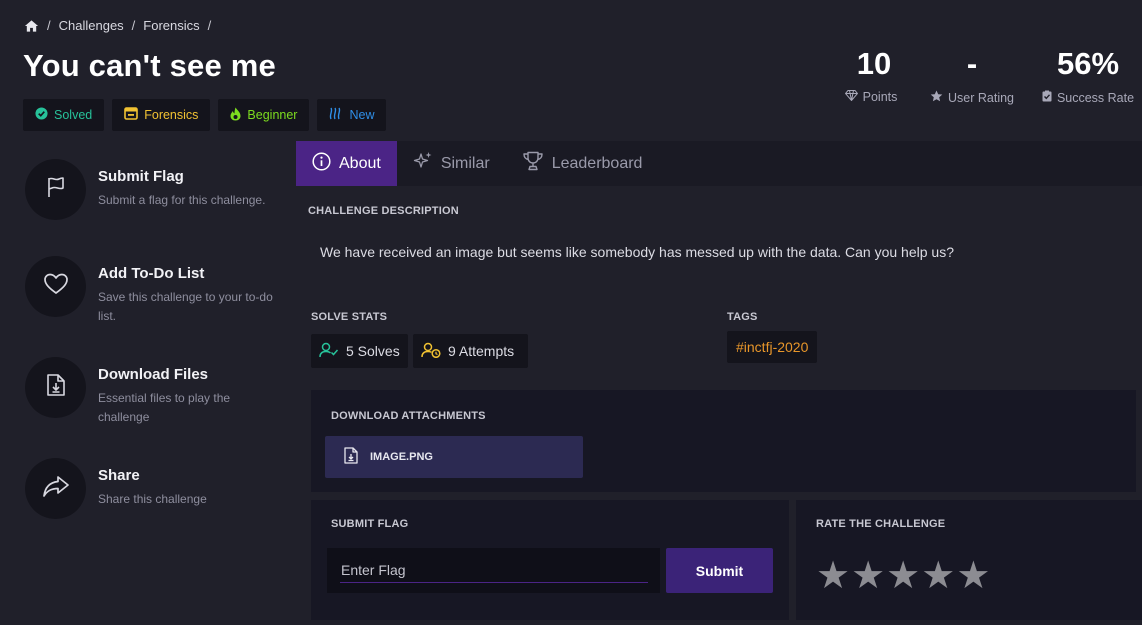  Describe the element at coordinates (465, 163) in the screenshot. I see `tab-label: Similar` at that location.